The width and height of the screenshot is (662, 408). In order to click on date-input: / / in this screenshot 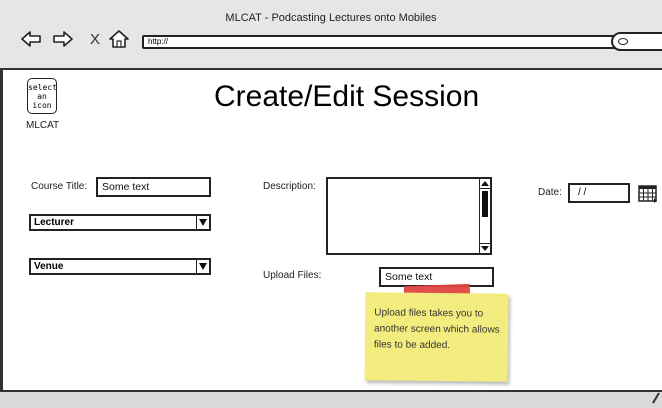, I will do `click(599, 193)`.